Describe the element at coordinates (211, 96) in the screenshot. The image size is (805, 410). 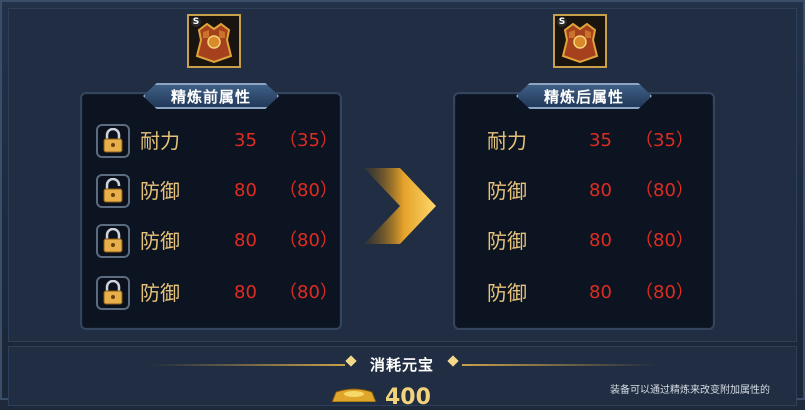
I see `before-refine-title: 精炼前属性` at that location.